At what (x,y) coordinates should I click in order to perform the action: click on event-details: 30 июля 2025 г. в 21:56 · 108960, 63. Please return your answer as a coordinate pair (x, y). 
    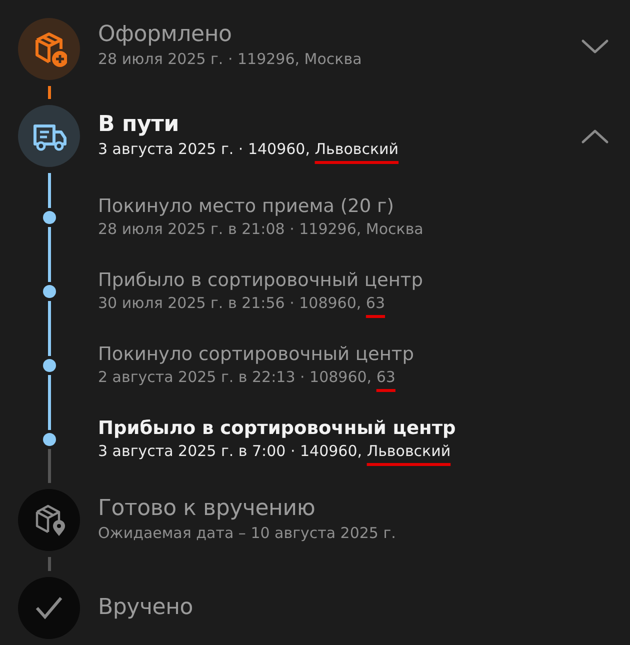
    Looking at the image, I should click on (242, 303).